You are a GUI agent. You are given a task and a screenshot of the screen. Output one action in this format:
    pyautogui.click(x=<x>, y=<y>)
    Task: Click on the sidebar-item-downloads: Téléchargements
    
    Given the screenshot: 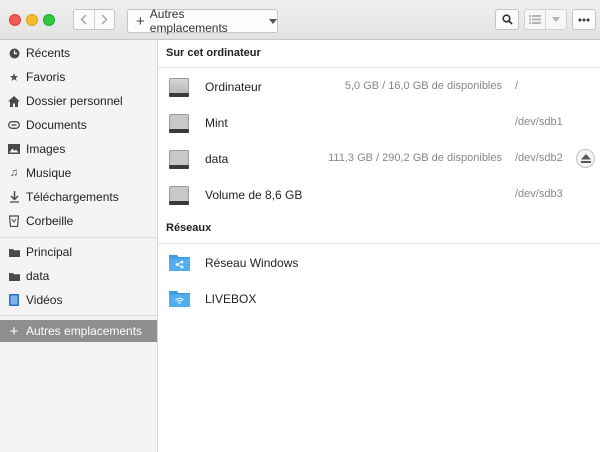 What is the action you would take?
    pyautogui.click(x=78, y=197)
    